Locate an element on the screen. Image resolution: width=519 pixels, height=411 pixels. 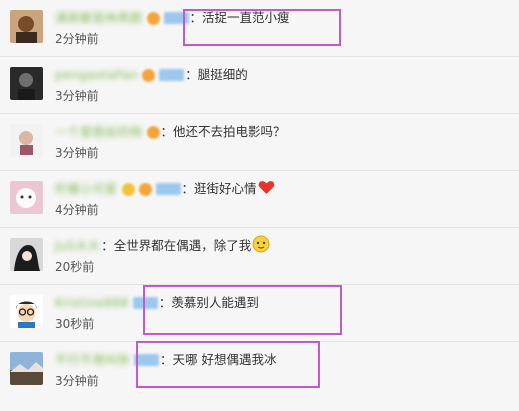
comment-text: ：腿挺细的 is located at coordinates (216, 74).